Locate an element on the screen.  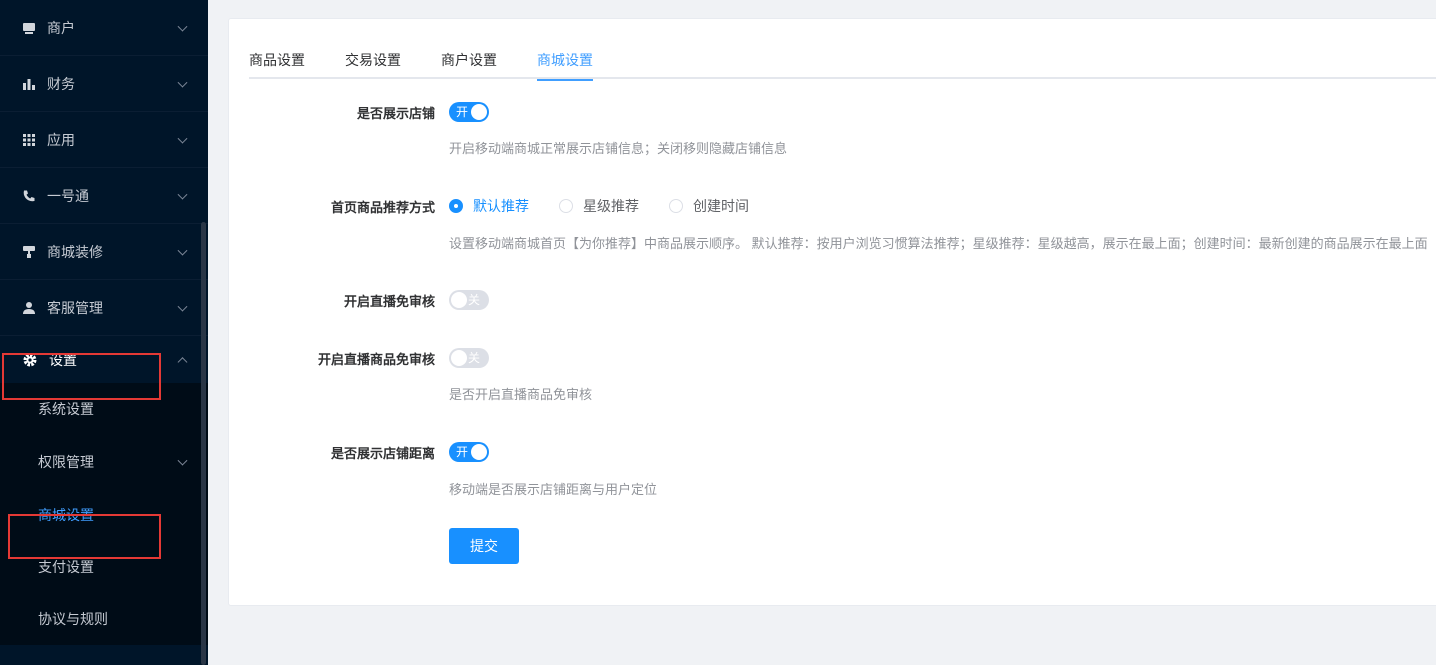
sidebar-item-label: 财务 is located at coordinates (61, 83).